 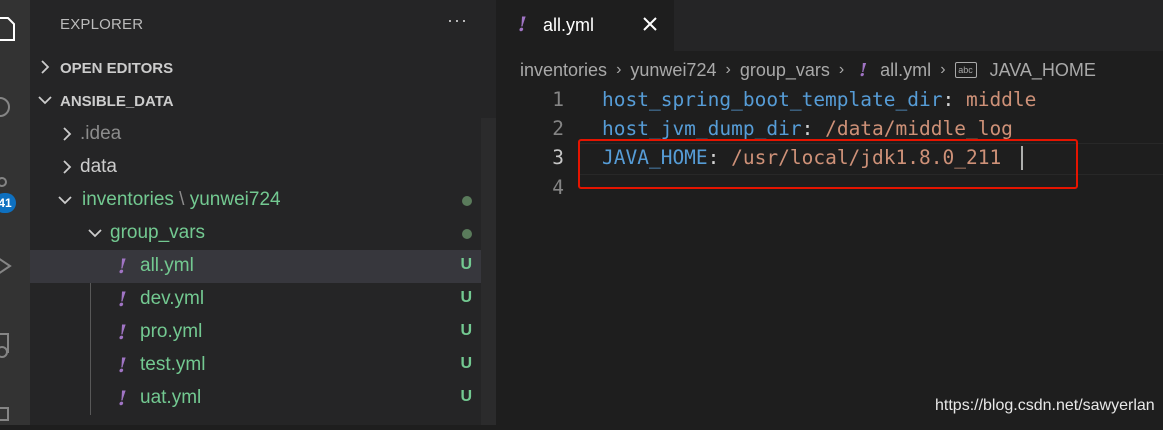 What do you see at coordinates (15, 345) in the screenshot?
I see `remote-explorer-icon` at bounding box center [15, 345].